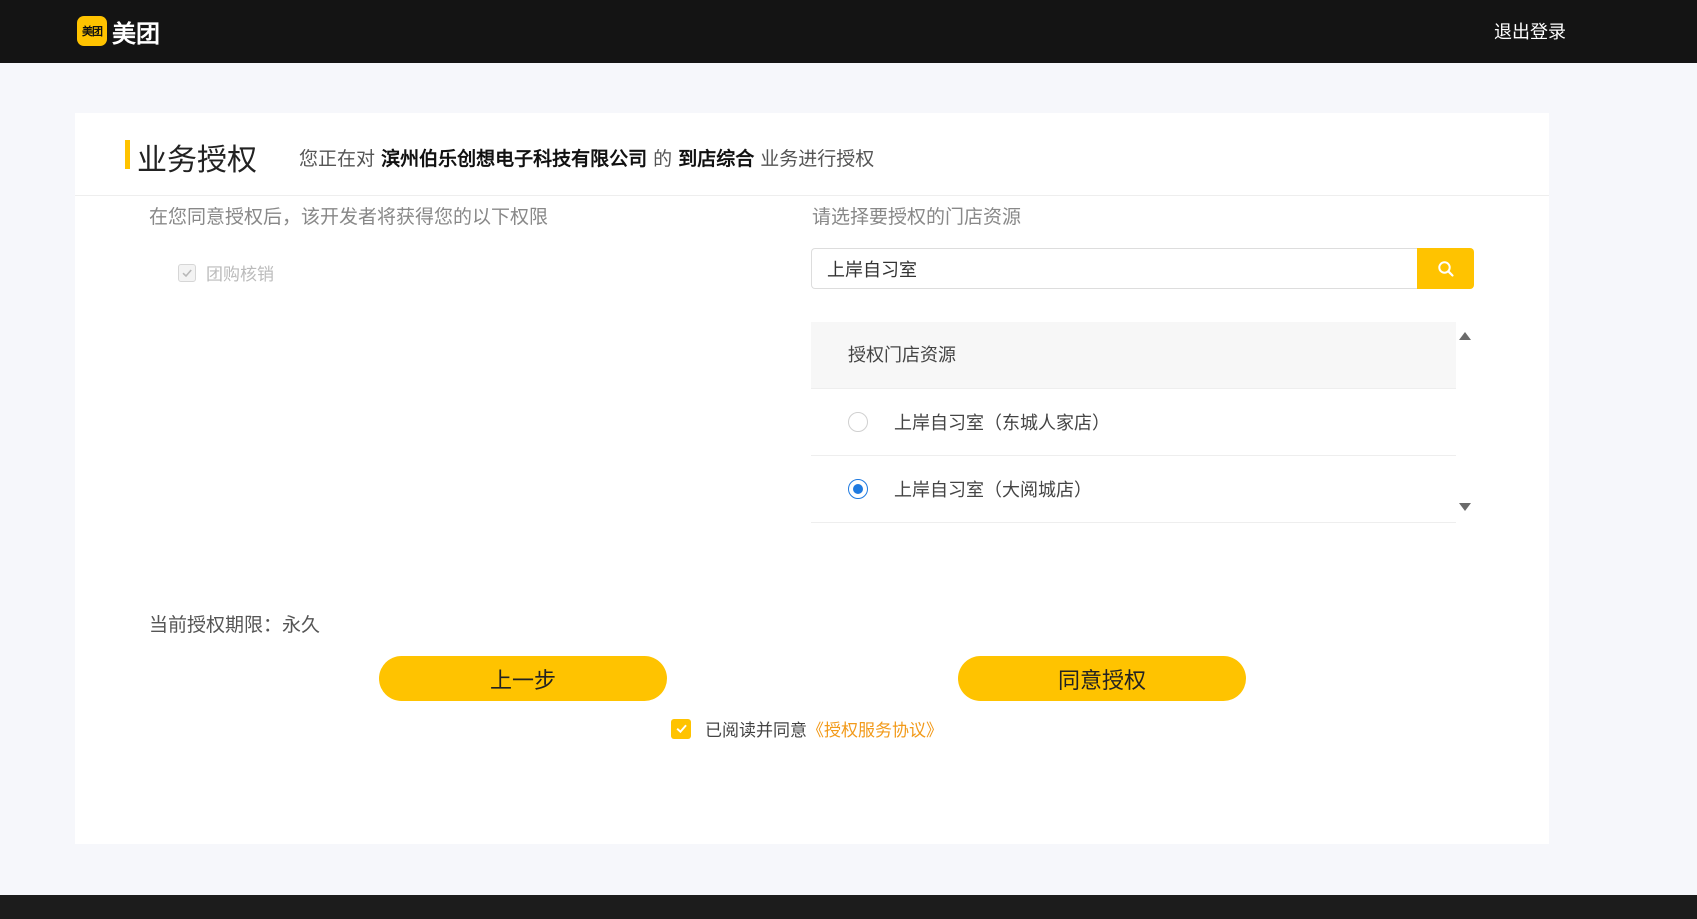 This screenshot has width=1697, height=919. I want to click on store-list-scrollbar, so click(1465, 422).